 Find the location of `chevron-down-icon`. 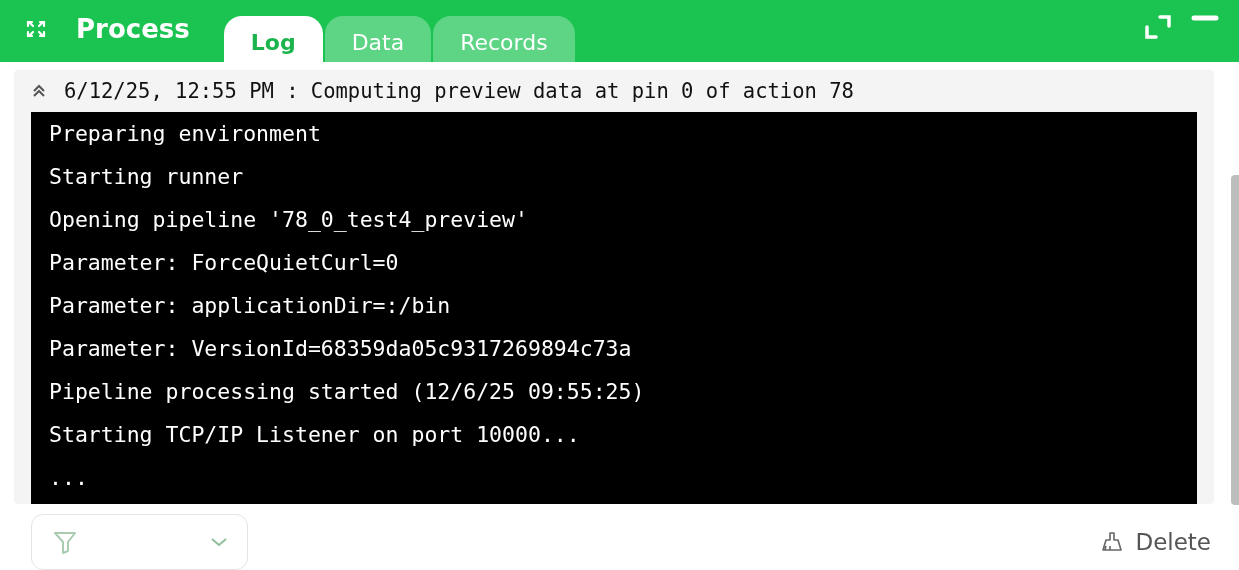

chevron-down-icon is located at coordinates (219, 541).